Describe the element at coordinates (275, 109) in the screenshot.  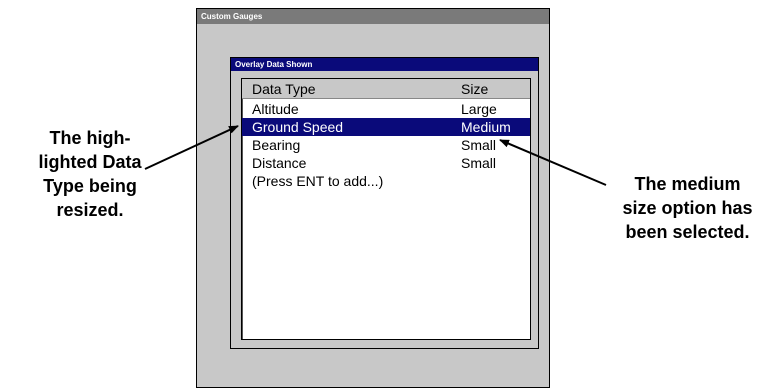
I see `row-data-type: Altitude` at that location.